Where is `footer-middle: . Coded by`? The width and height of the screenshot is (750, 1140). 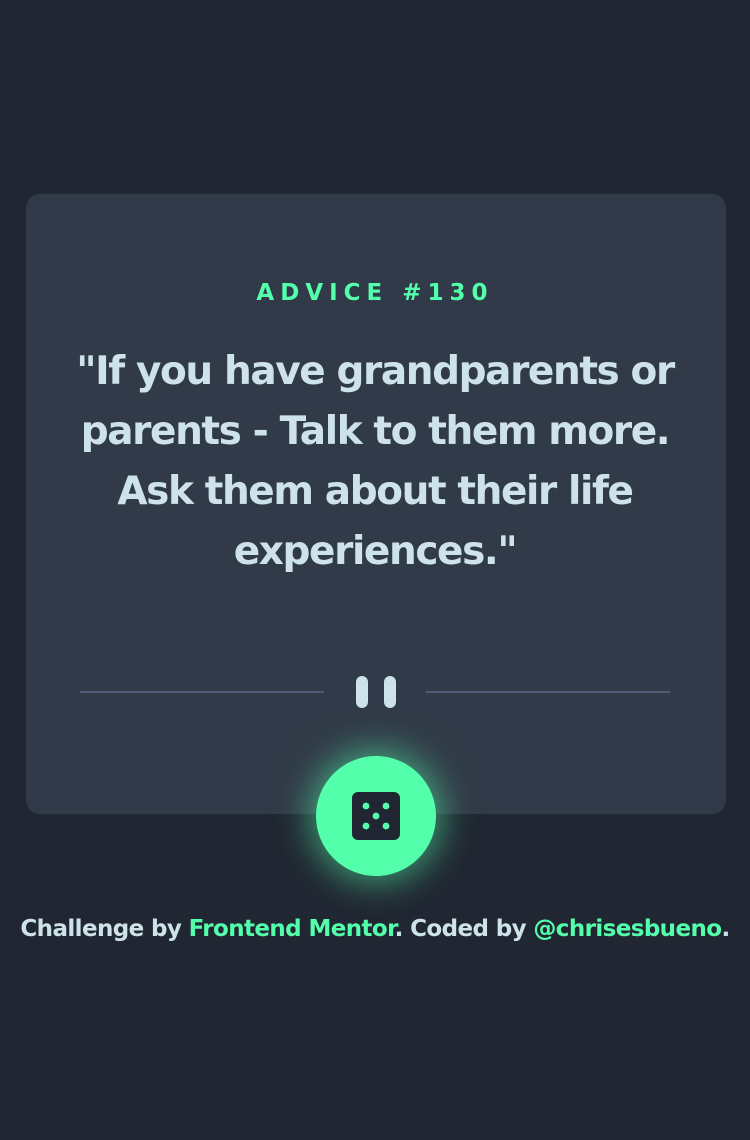 footer-middle: . Coded by is located at coordinates (464, 929).